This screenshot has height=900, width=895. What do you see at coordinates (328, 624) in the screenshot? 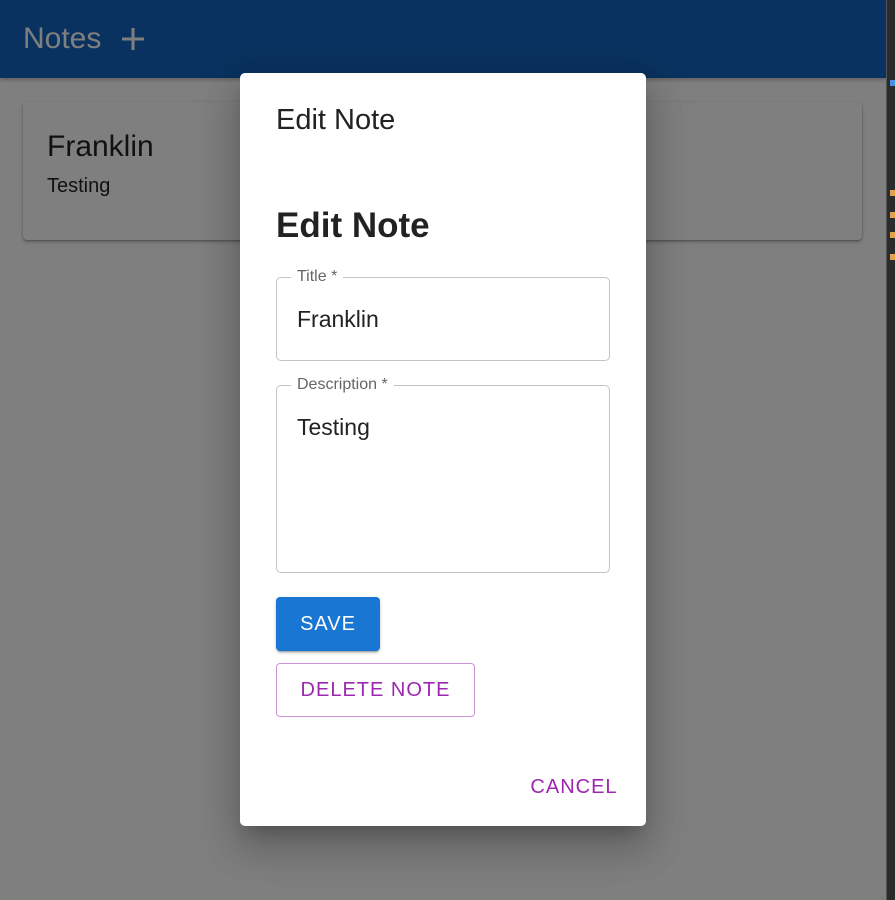
I see `save-button: SAVE` at bounding box center [328, 624].